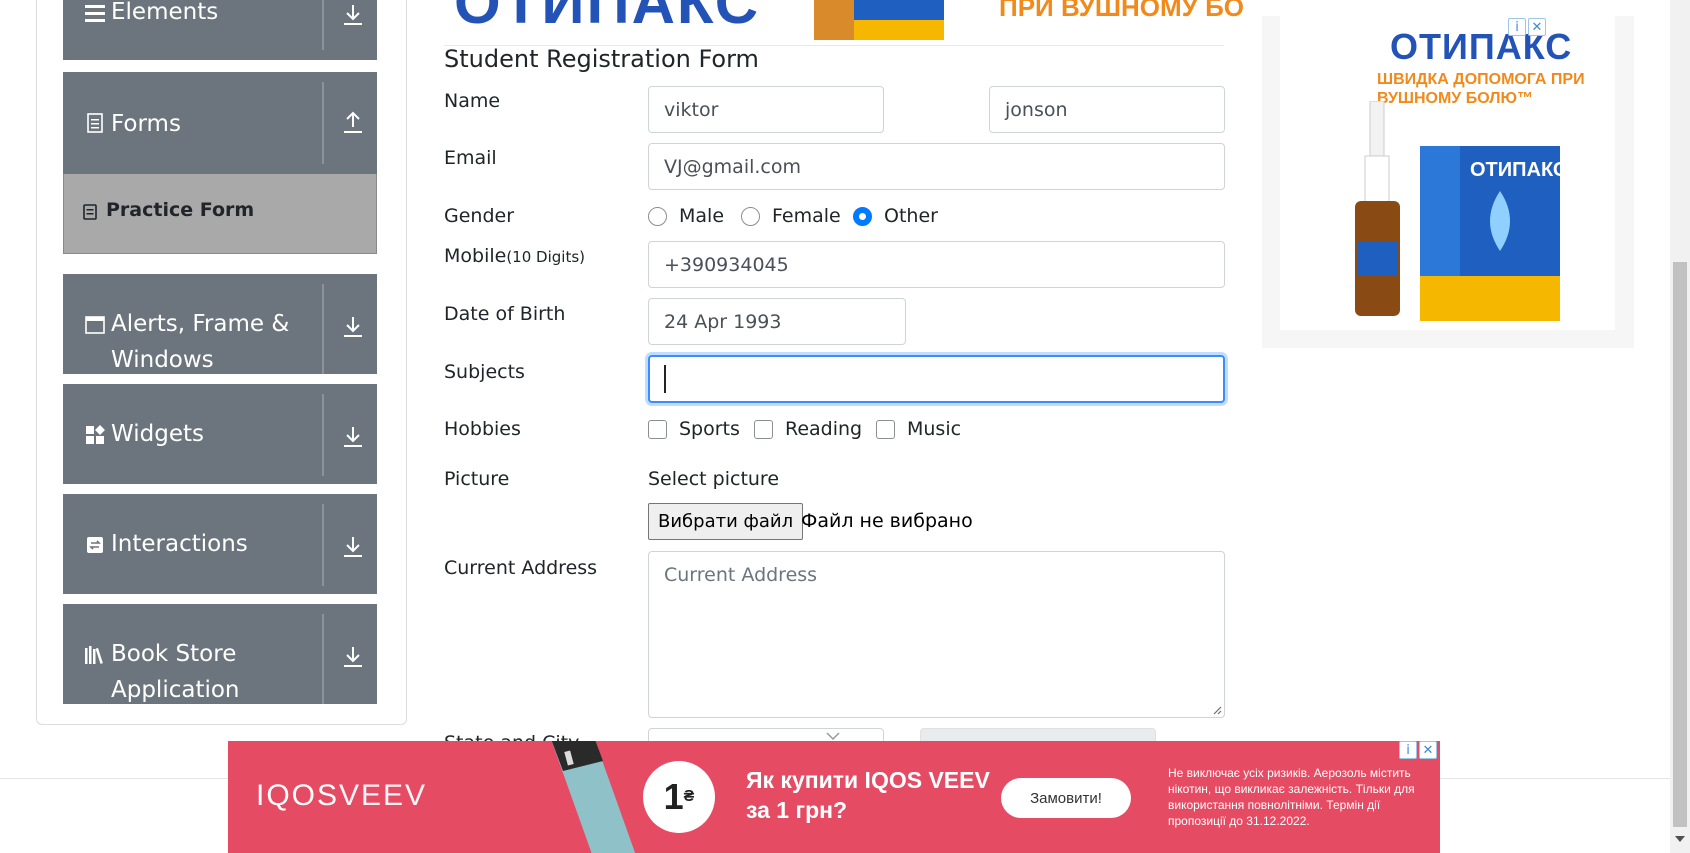 The width and height of the screenshot is (1690, 853). What do you see at coordinates (934, 429) in the screenshot?
I see `checkbox-label: Music` at bounding box center [934, 429].